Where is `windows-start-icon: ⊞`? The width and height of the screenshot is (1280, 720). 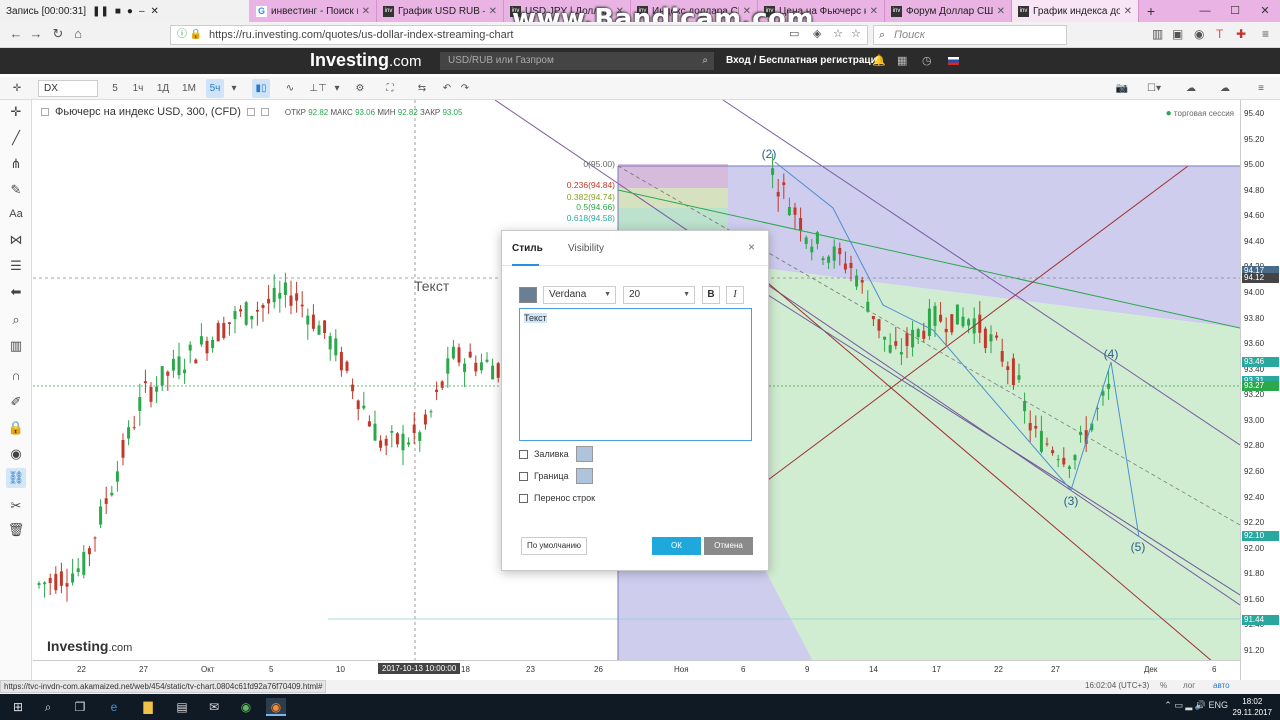 windows-start-icon: ⊞ is located at coordinates (18, 707).